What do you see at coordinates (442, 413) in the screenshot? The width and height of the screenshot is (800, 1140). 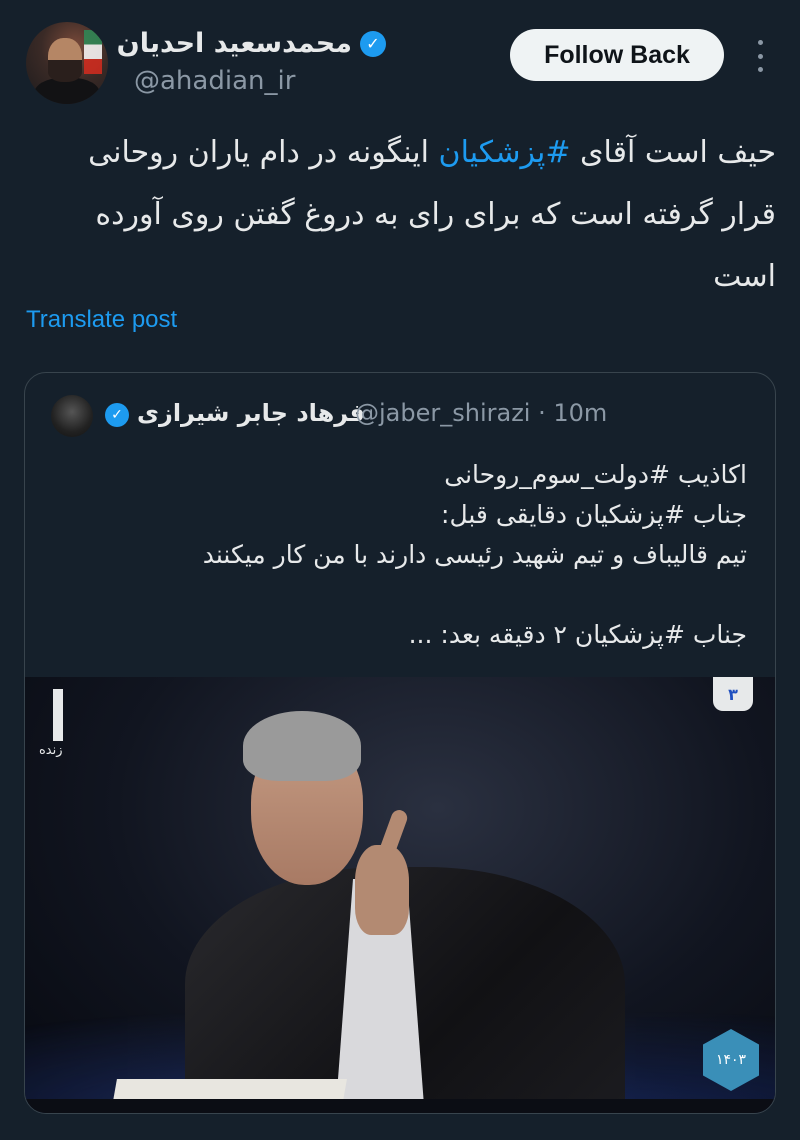 I see `quoted-author-handle: @jaber_shirazi` at bounding box center [442, 413].